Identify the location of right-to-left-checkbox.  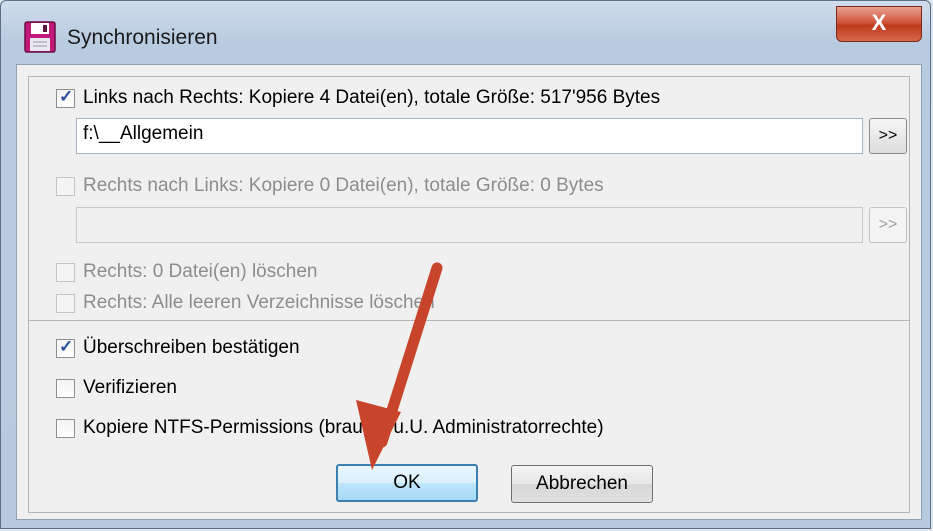
(65, 186).